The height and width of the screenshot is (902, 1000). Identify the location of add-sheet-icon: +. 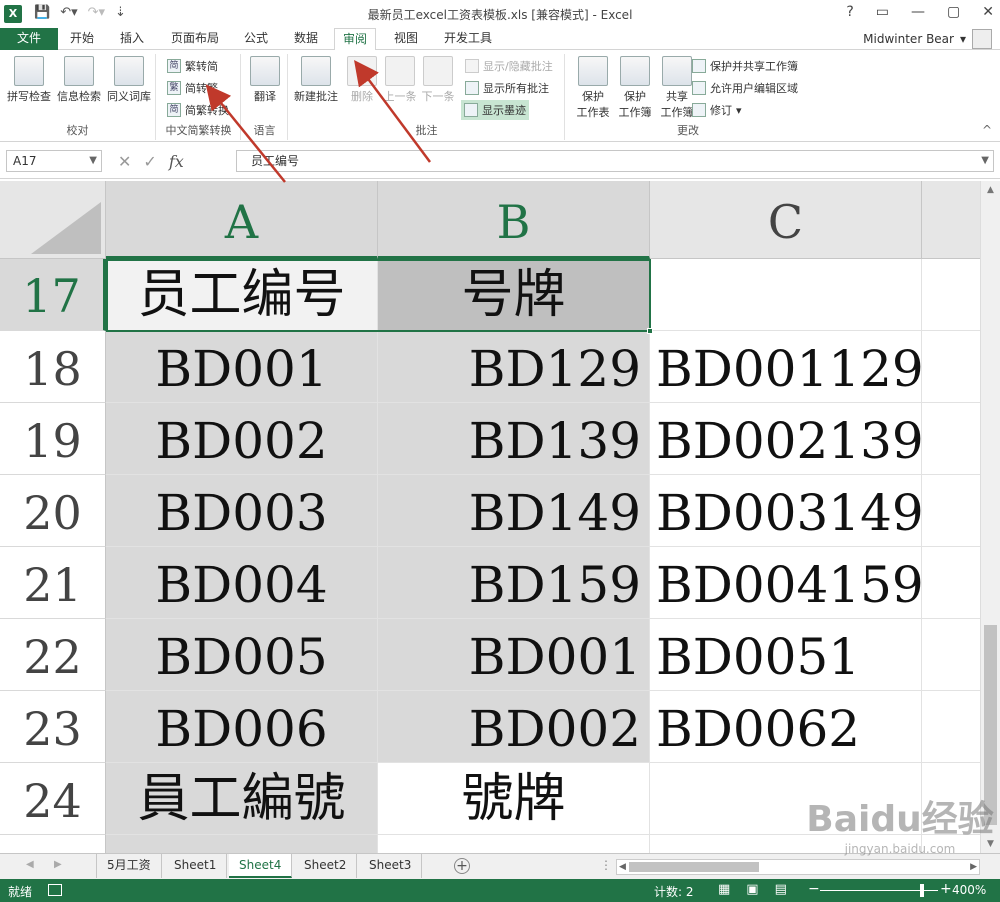
(462, 866).